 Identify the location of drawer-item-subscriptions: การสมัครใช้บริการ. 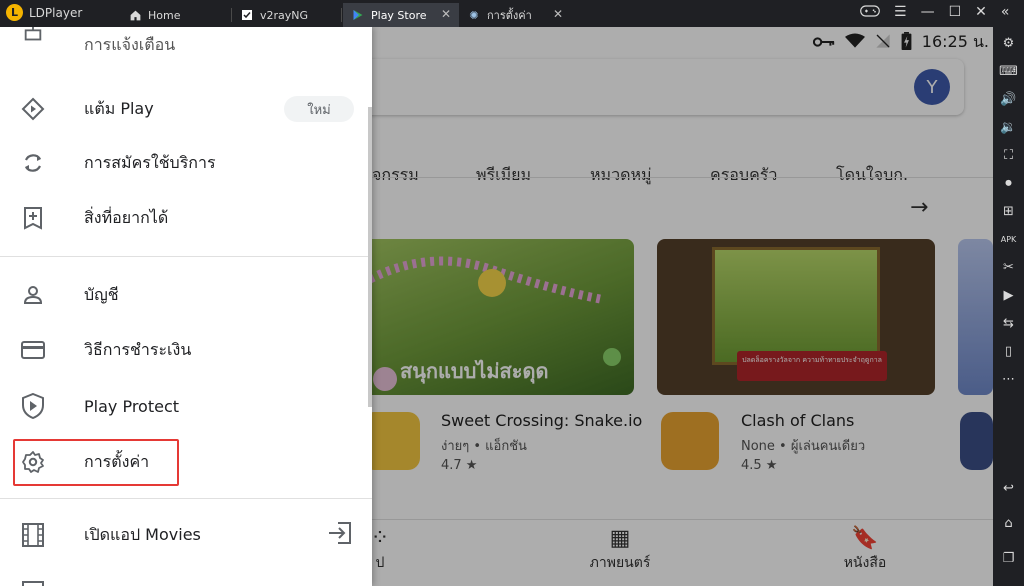
(186, 163).